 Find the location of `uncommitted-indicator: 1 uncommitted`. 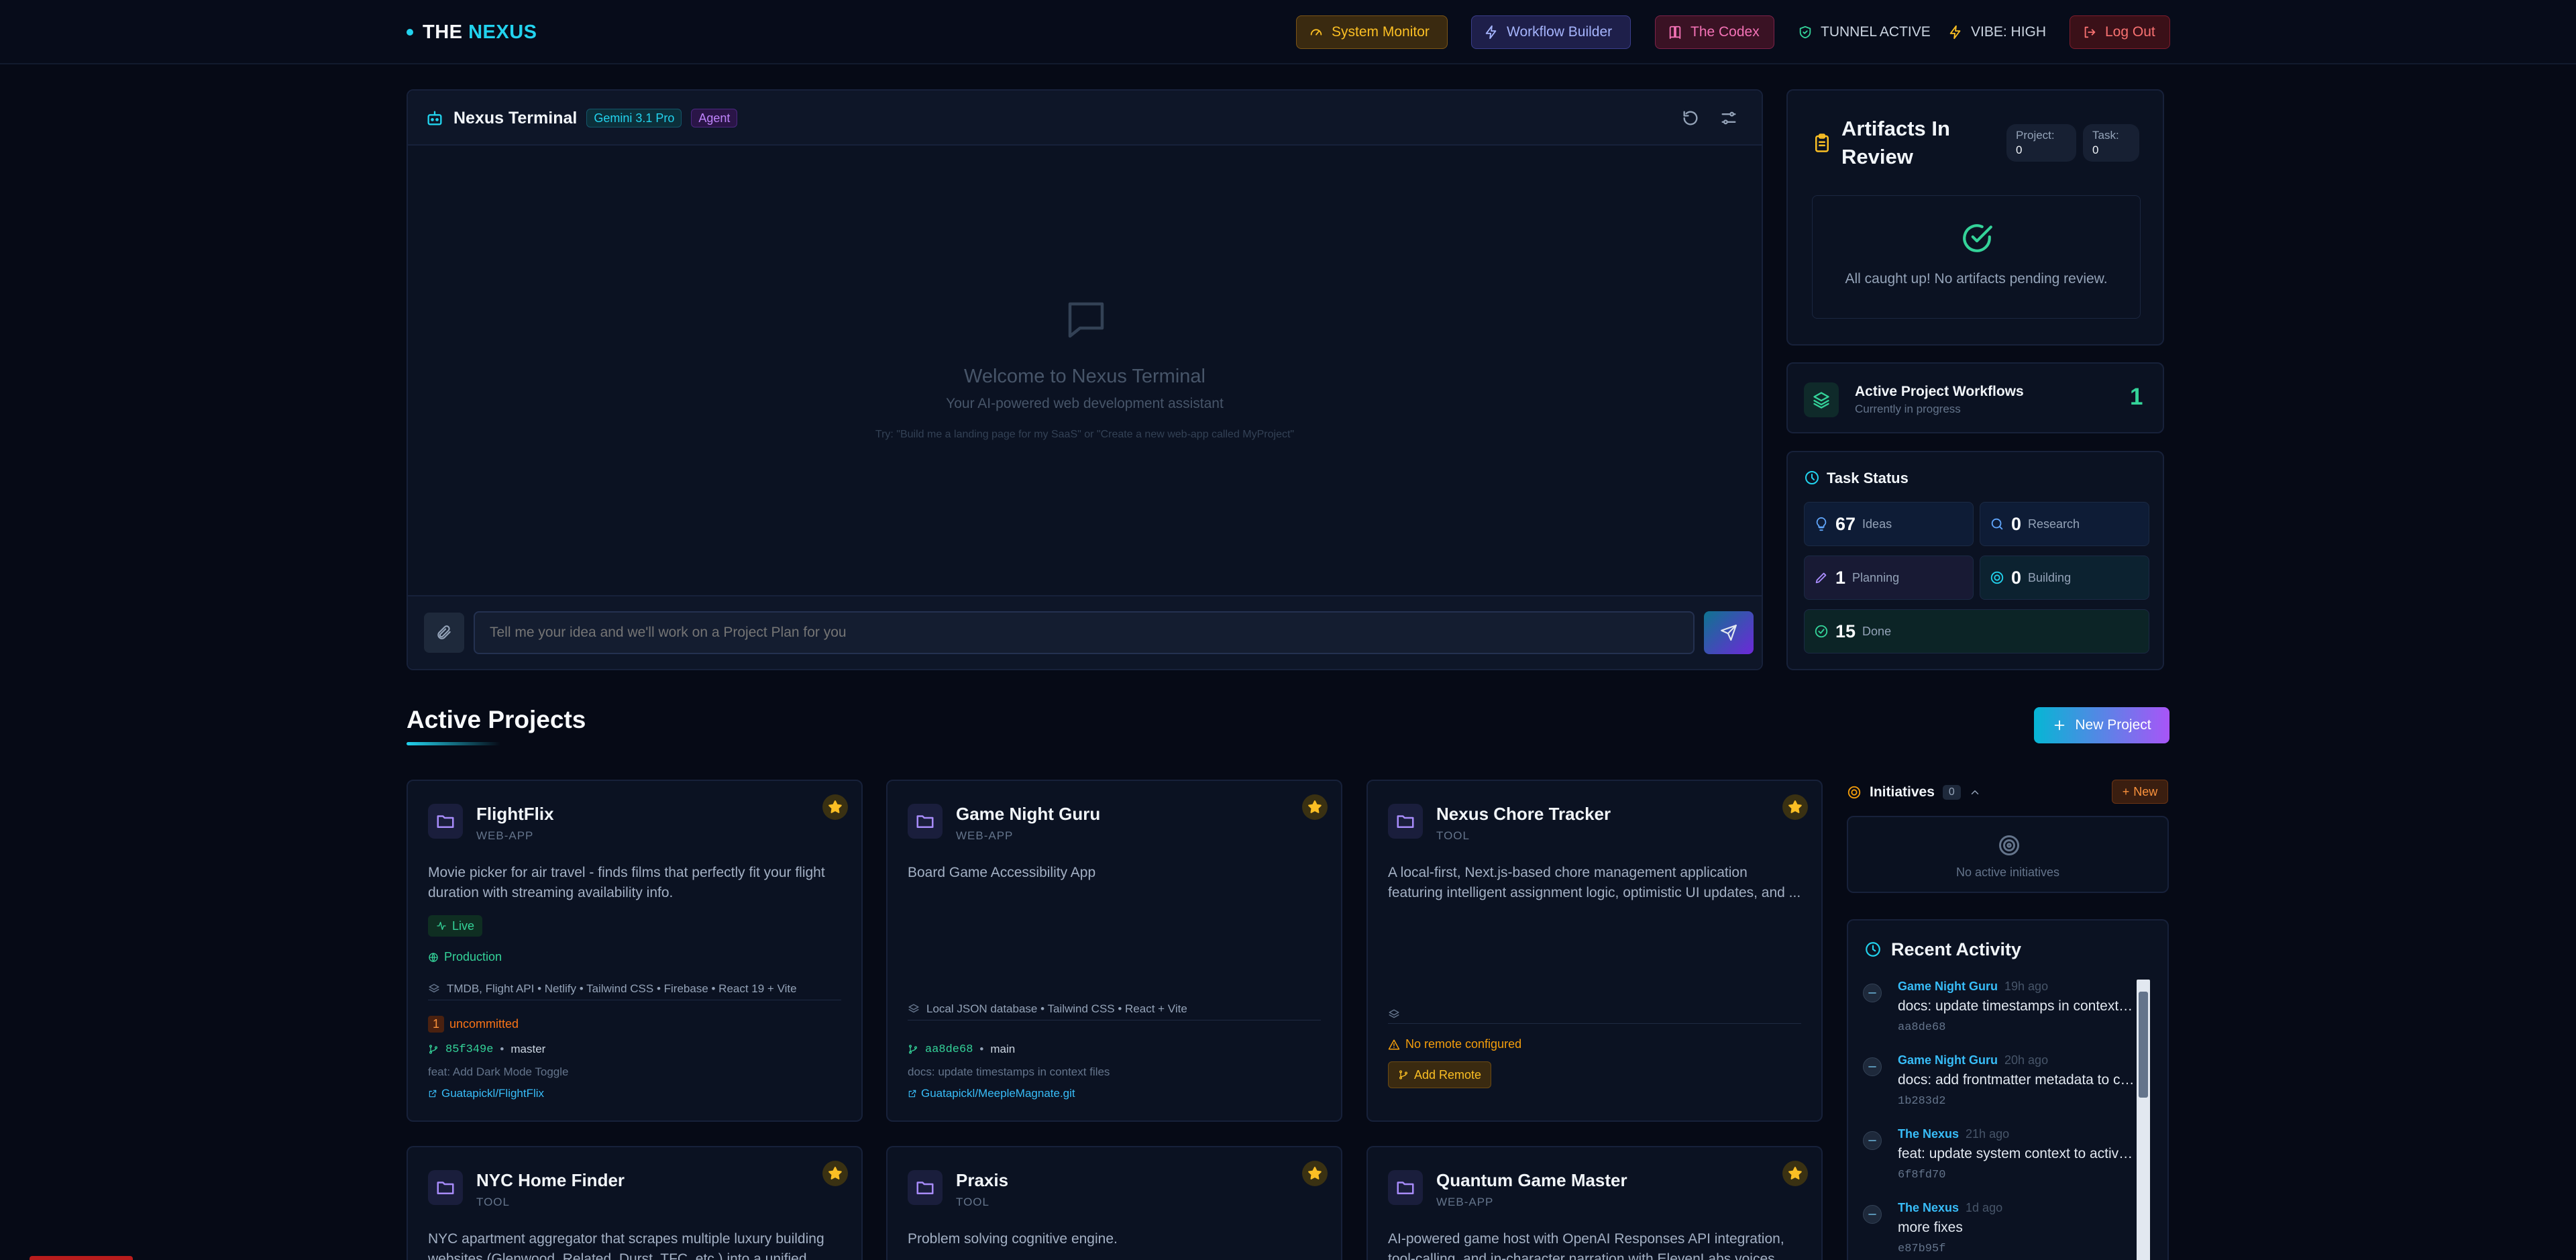

uncommitted-indicator: 1 uncommitted is located at coordinates (473, 1025).